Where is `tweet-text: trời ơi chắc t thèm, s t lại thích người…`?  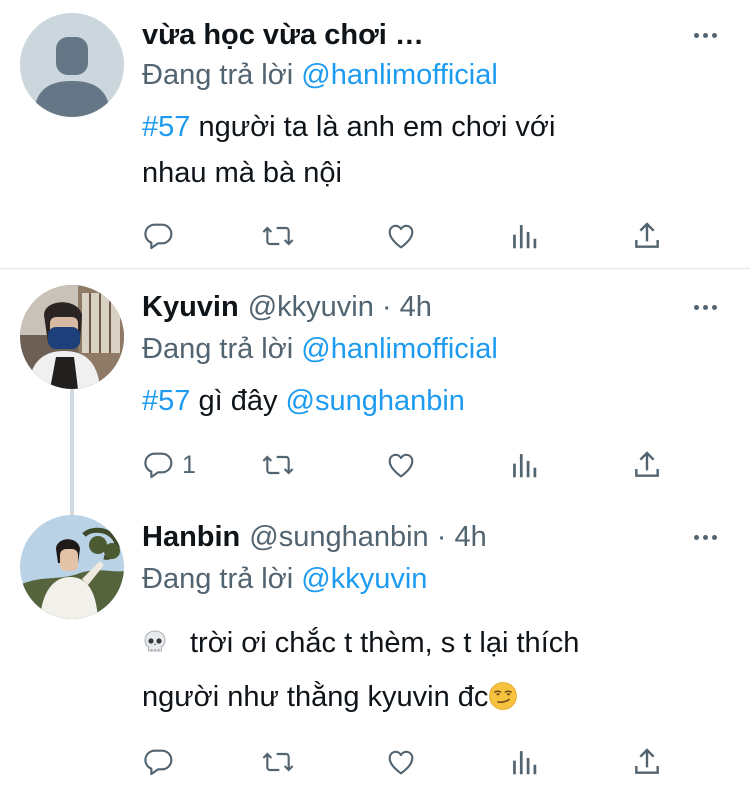 tweet-text: trời ơi chắc t thèm, s t lại thích người… is located at coordinates (361, 670).